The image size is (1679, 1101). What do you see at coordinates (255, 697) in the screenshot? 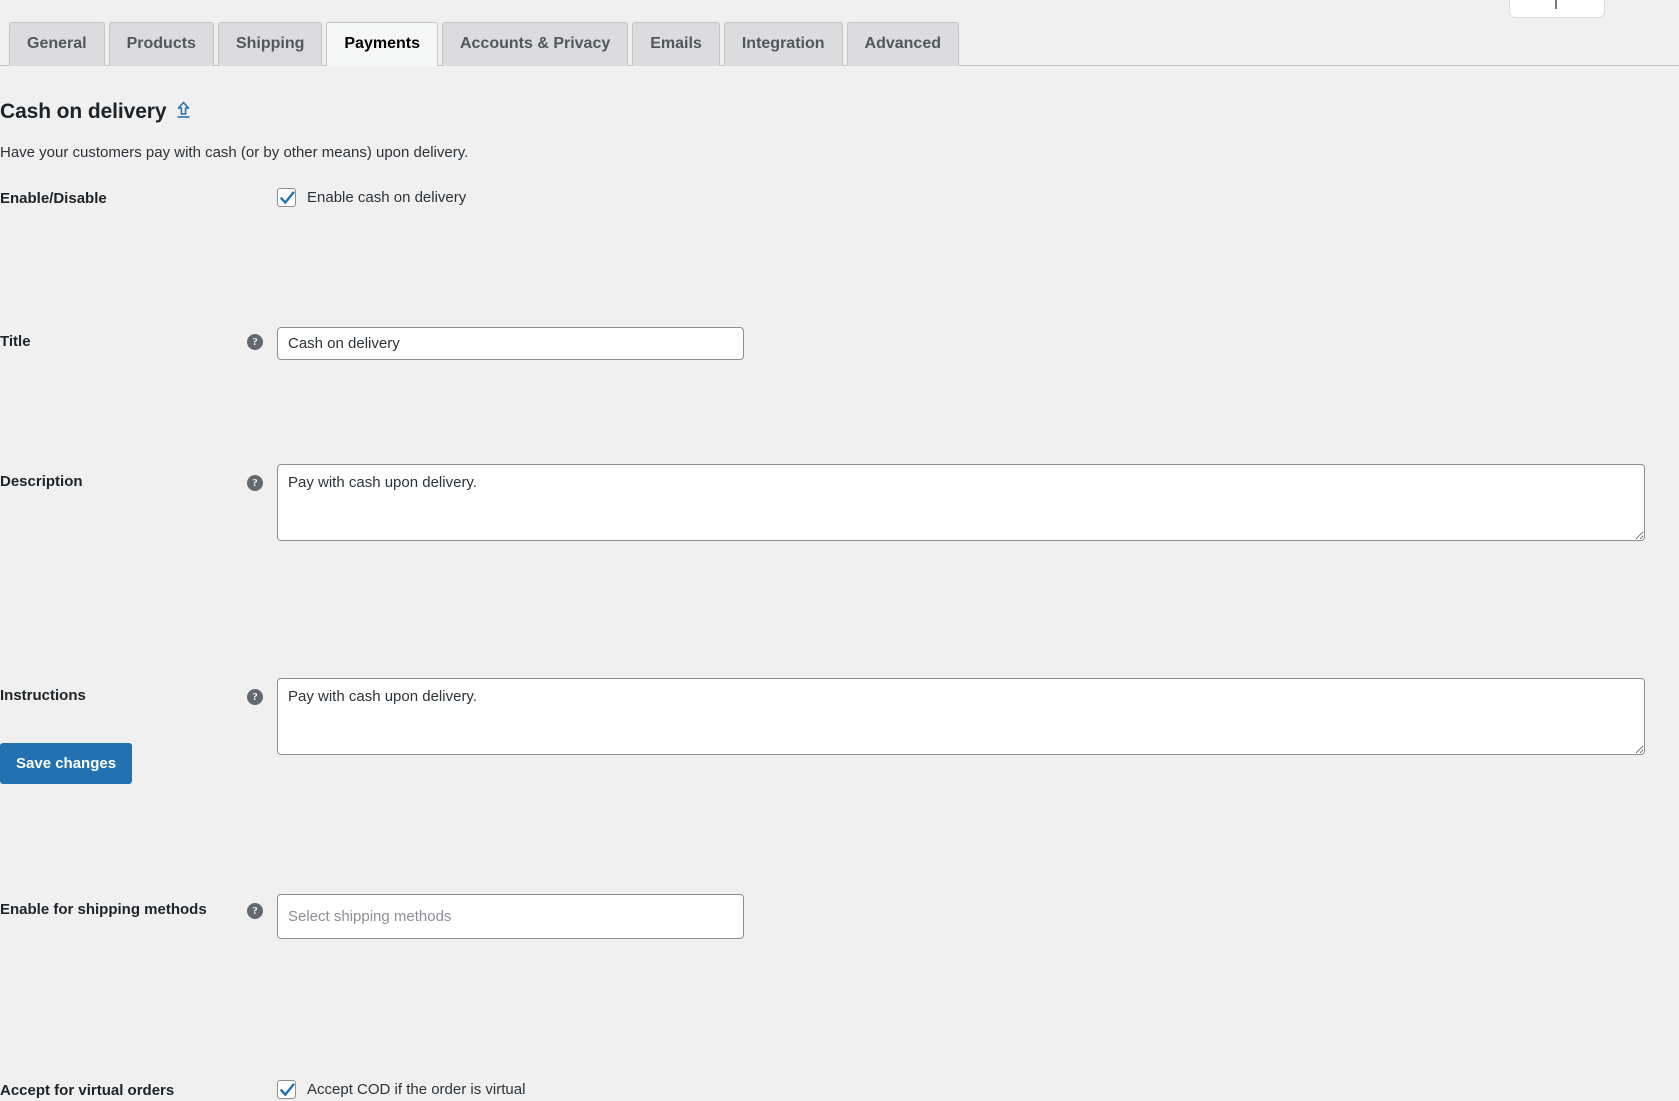
I see `help-icon-instructions: ?` at bounding box center [255, 697].